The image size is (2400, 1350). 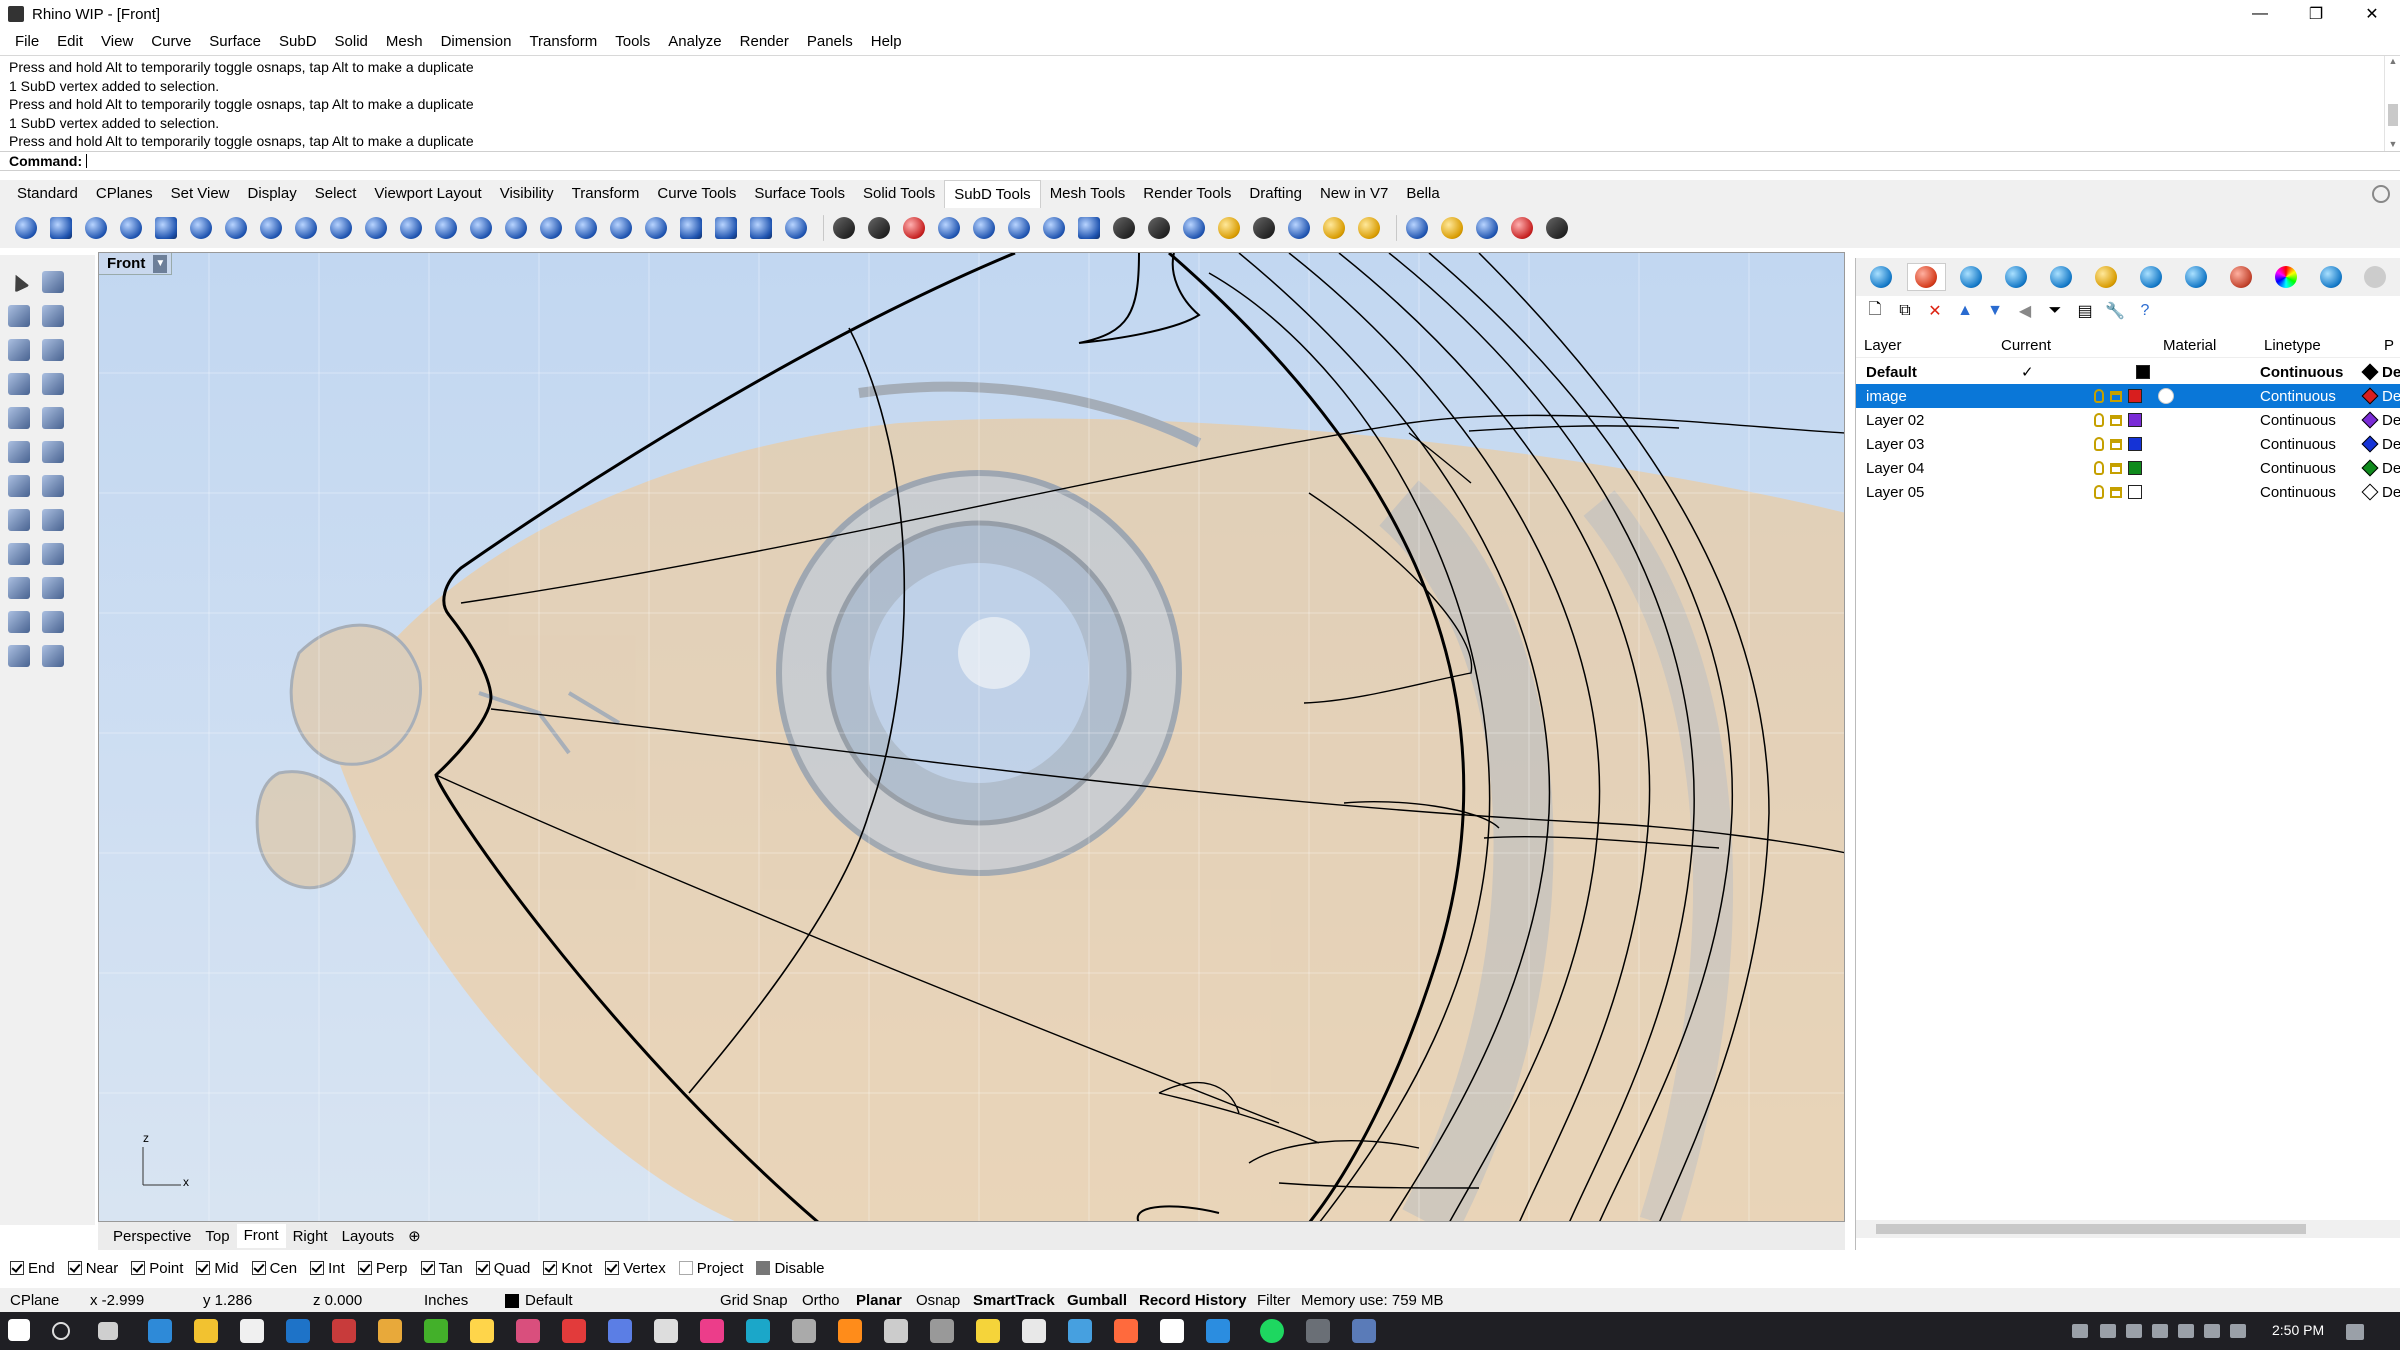 What do you see at coordinates (152, 1236) in the screenshot?
I see `viewport-tab-perspective: Perspective` at bounding box center [152, 1236].